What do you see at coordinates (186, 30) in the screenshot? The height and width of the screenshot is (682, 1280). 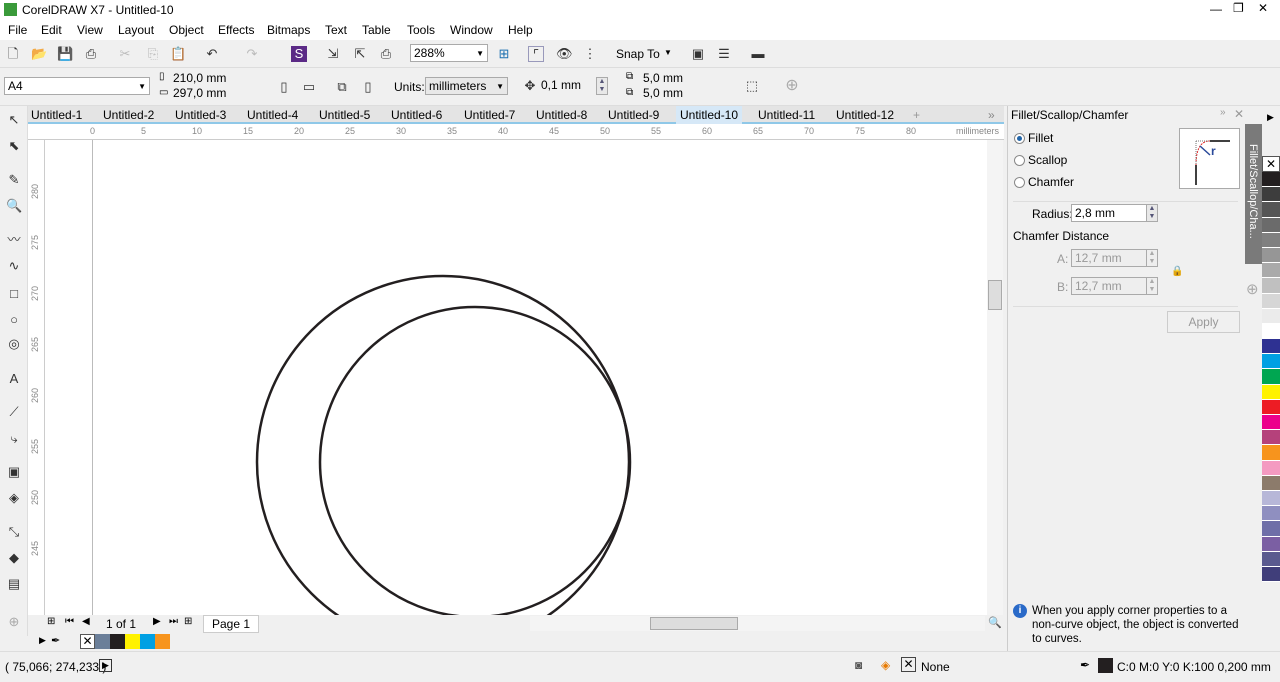 I see `menu-object: Object` at bounding box center [186, 30].